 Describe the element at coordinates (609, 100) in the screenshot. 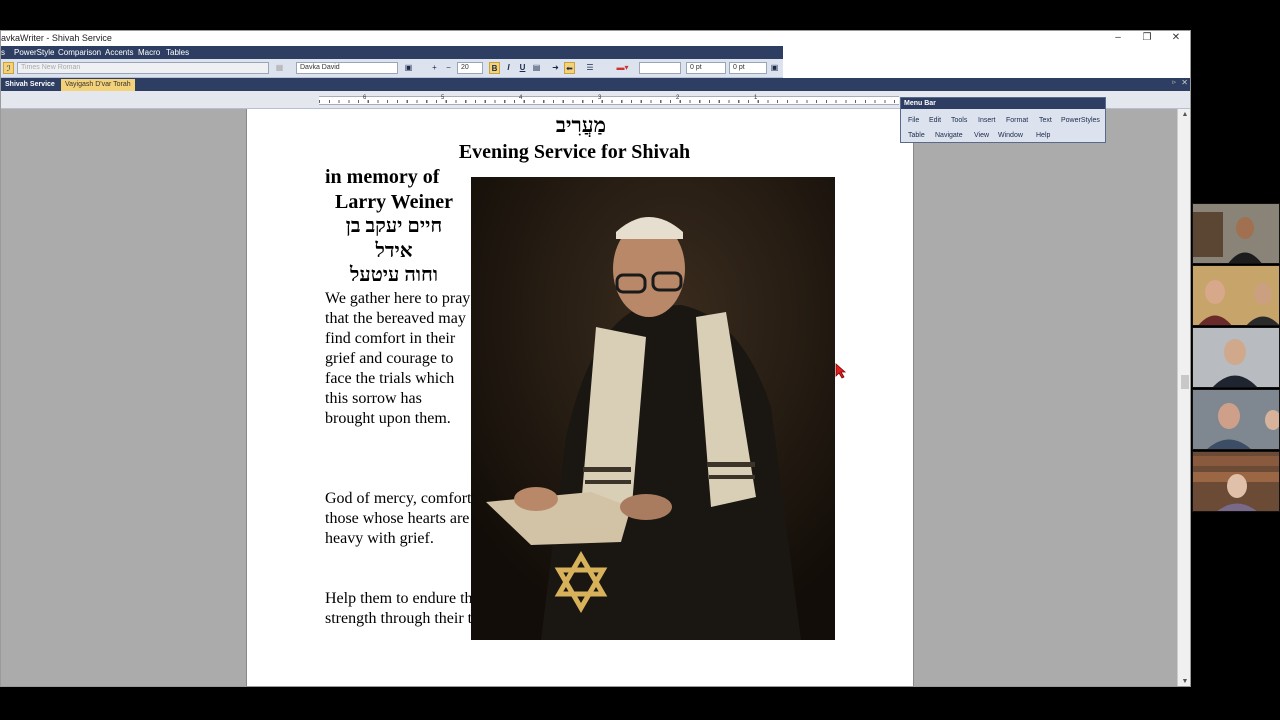

I see `ruler-scale` at that location.